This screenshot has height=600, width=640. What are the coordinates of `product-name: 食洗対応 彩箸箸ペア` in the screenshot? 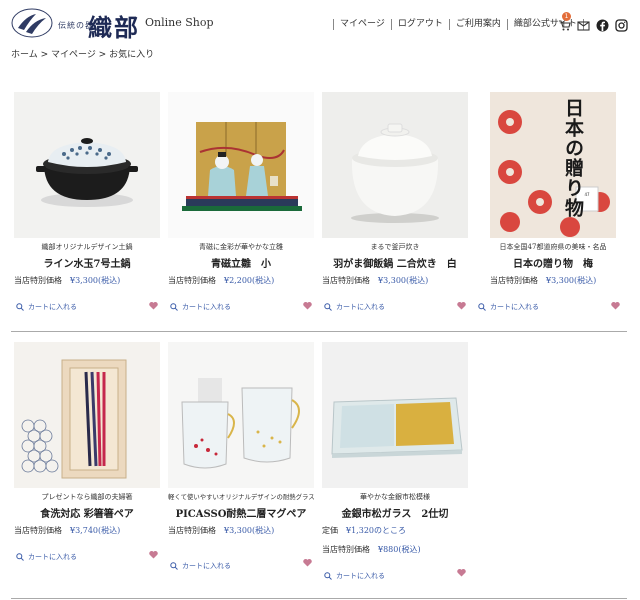 It's located at (87, 512).